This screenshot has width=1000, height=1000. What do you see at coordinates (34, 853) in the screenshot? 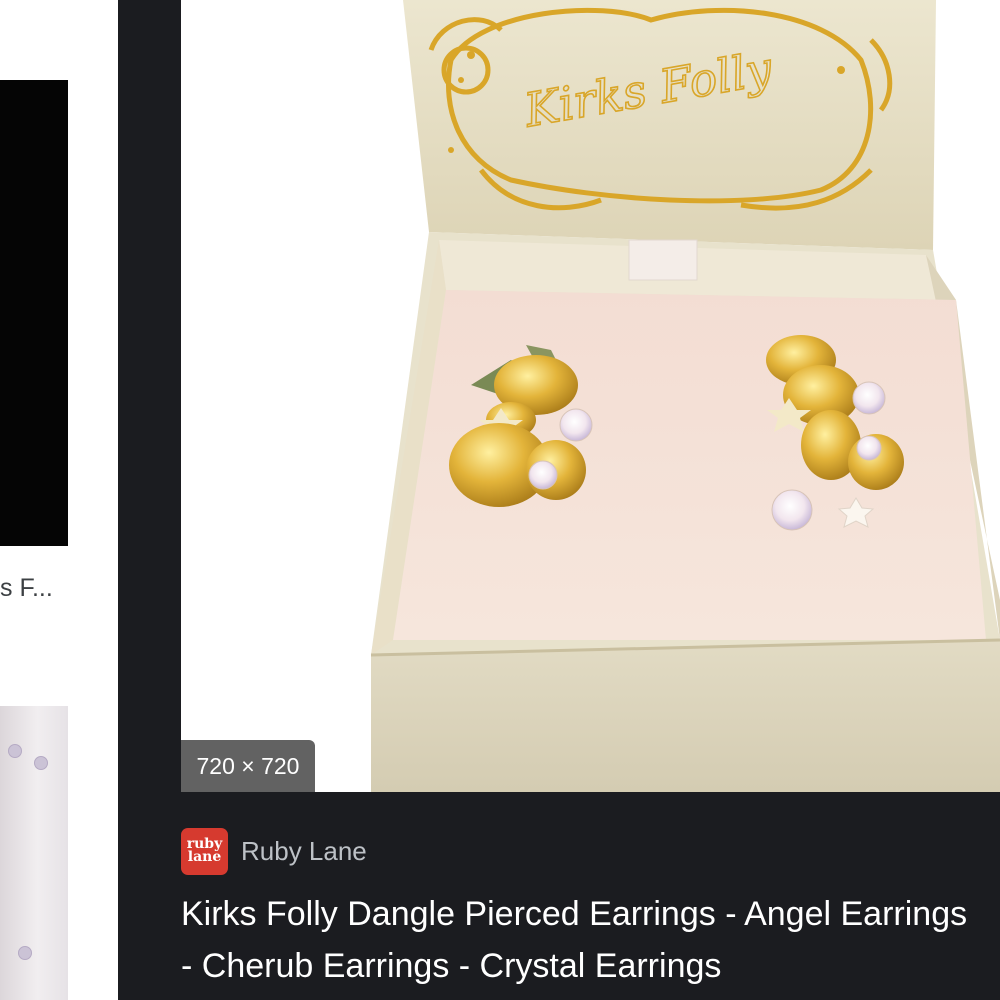
I see `result-thumbnail-jewelry` at bounding box center [34, 853].